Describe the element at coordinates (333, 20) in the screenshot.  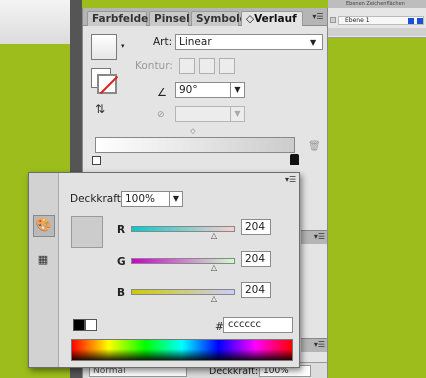
I see `visibility-eye-icon` at that location.